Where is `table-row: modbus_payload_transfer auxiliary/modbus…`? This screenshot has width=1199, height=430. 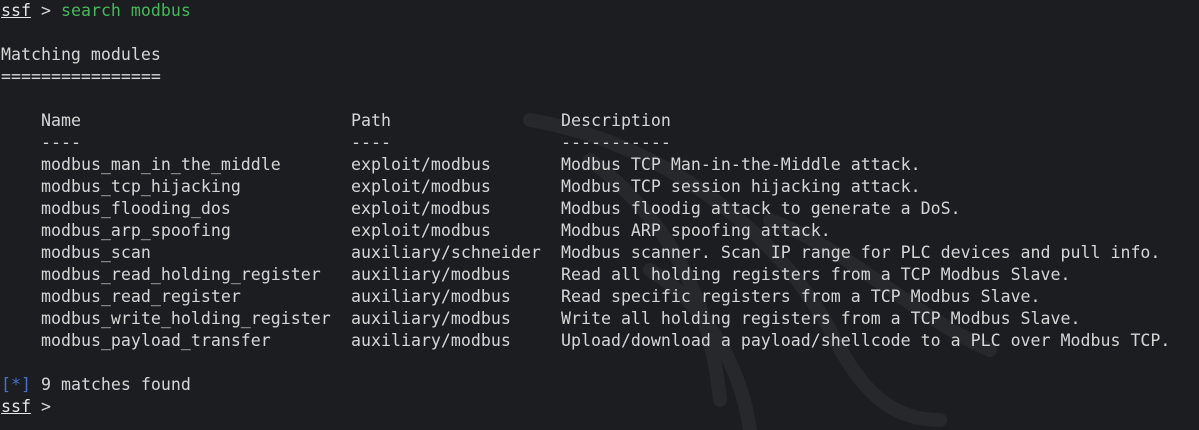
table-row: modbus_payload_transfer auxiliary/modbus… is located at coordinates (599, 341).